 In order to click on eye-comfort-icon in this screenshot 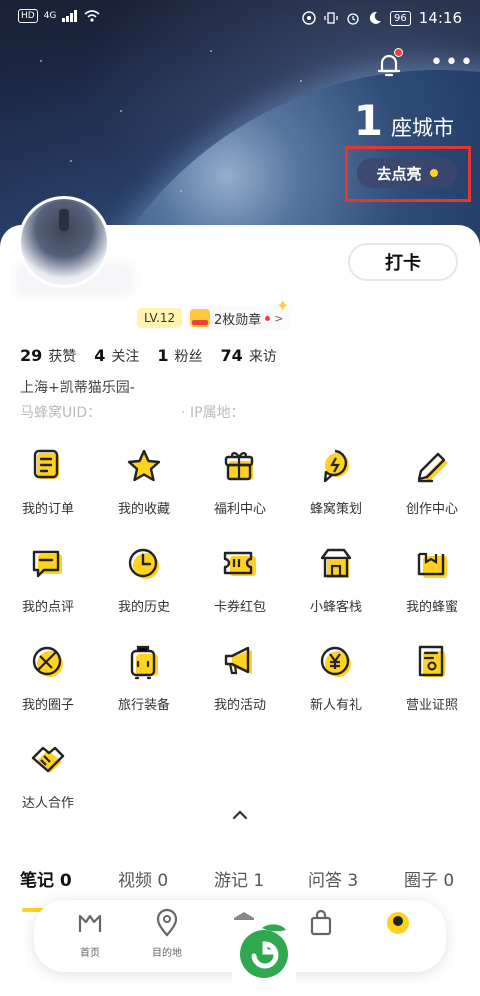, I will do `click(309, 18)`.